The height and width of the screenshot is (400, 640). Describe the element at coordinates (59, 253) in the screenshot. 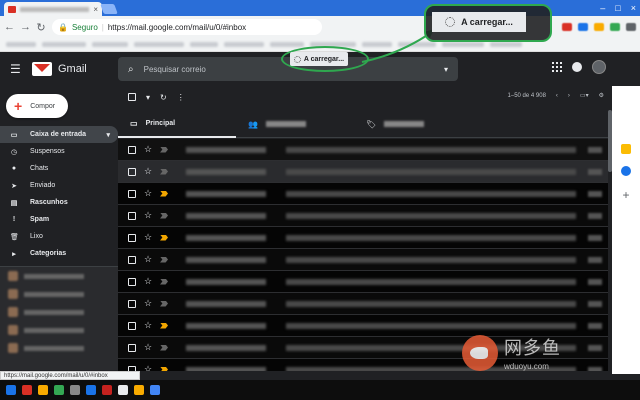

I see `sidebar-item-categories: ▸ Categorias` at that location.